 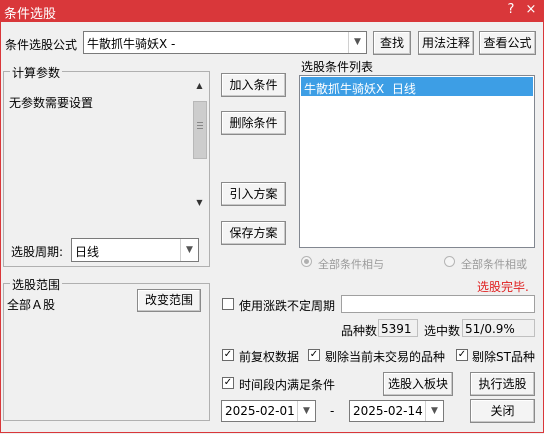 I want to click on end-date-picker: 2025-02-14 ▼, so click(x=396, y=411).